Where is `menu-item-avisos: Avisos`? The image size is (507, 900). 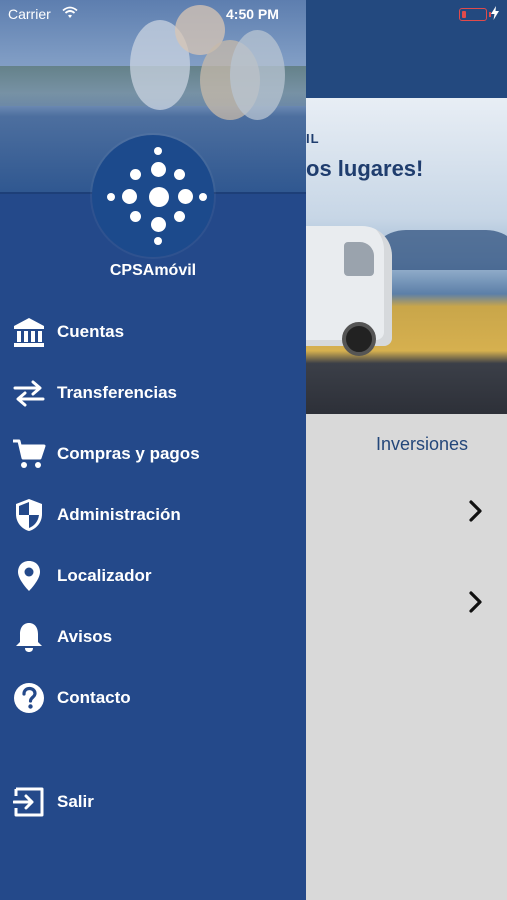
menu-item-avisos: Avisos is located at coordinates (153, 637).